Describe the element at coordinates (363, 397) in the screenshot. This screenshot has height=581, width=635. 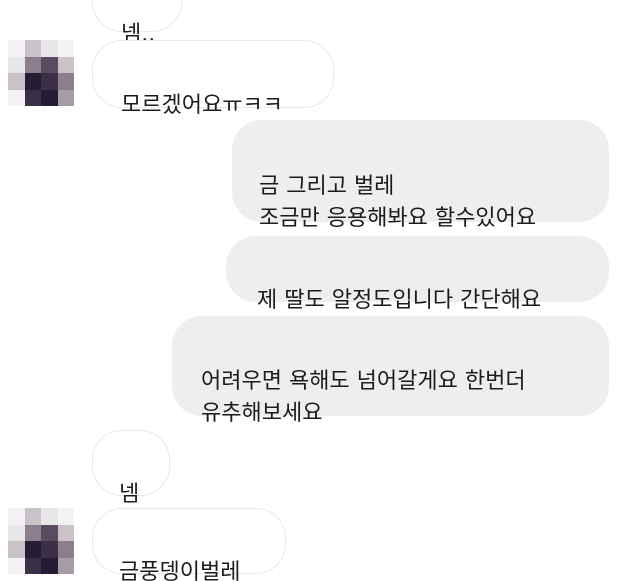
I see `message-text: 어려우면 욕해도 넘어갈게요 한번더 유추해보세요` at that location.